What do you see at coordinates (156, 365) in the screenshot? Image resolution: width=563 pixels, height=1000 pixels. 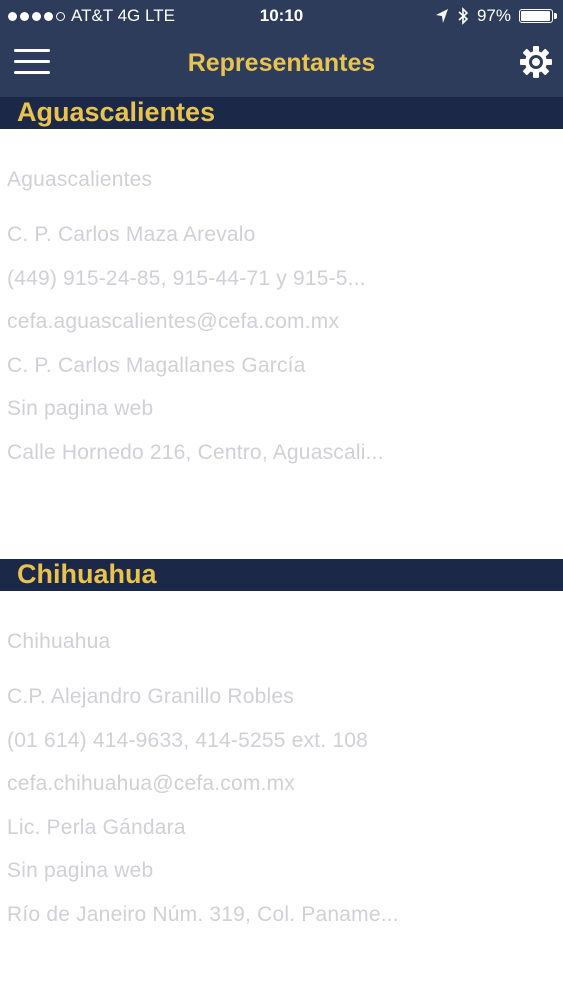 I see `contact-name: C. P. Carlos Magallanes García` at bounding box center [156, 365].